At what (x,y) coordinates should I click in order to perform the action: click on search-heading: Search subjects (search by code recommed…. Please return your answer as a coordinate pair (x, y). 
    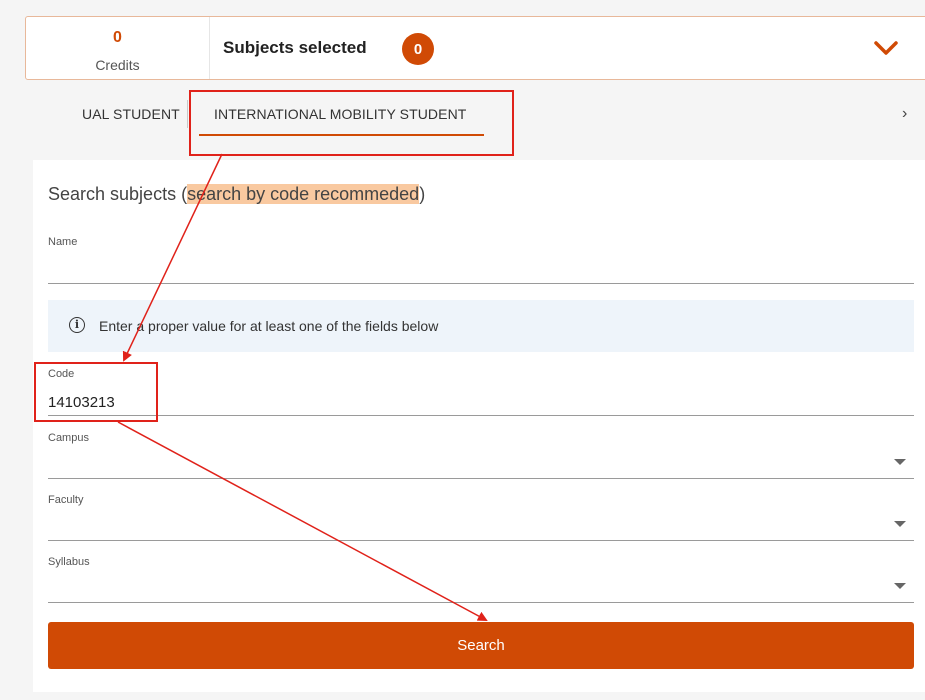
    Looking at the image, I should click on (236, 194).